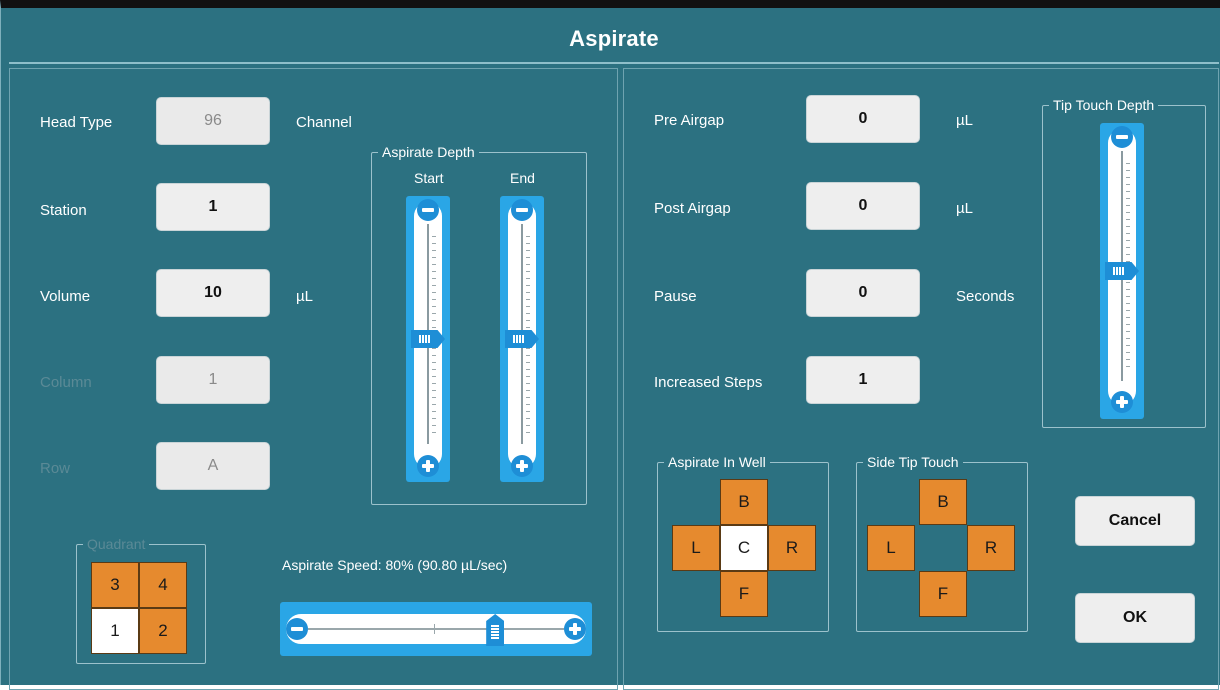 The width and height of the screenshot is (1220, 690). What do you see at coordinates (436, 629) in the screenshot?
I see `aspirate-speed-slider` at bounding box center [436, 629].